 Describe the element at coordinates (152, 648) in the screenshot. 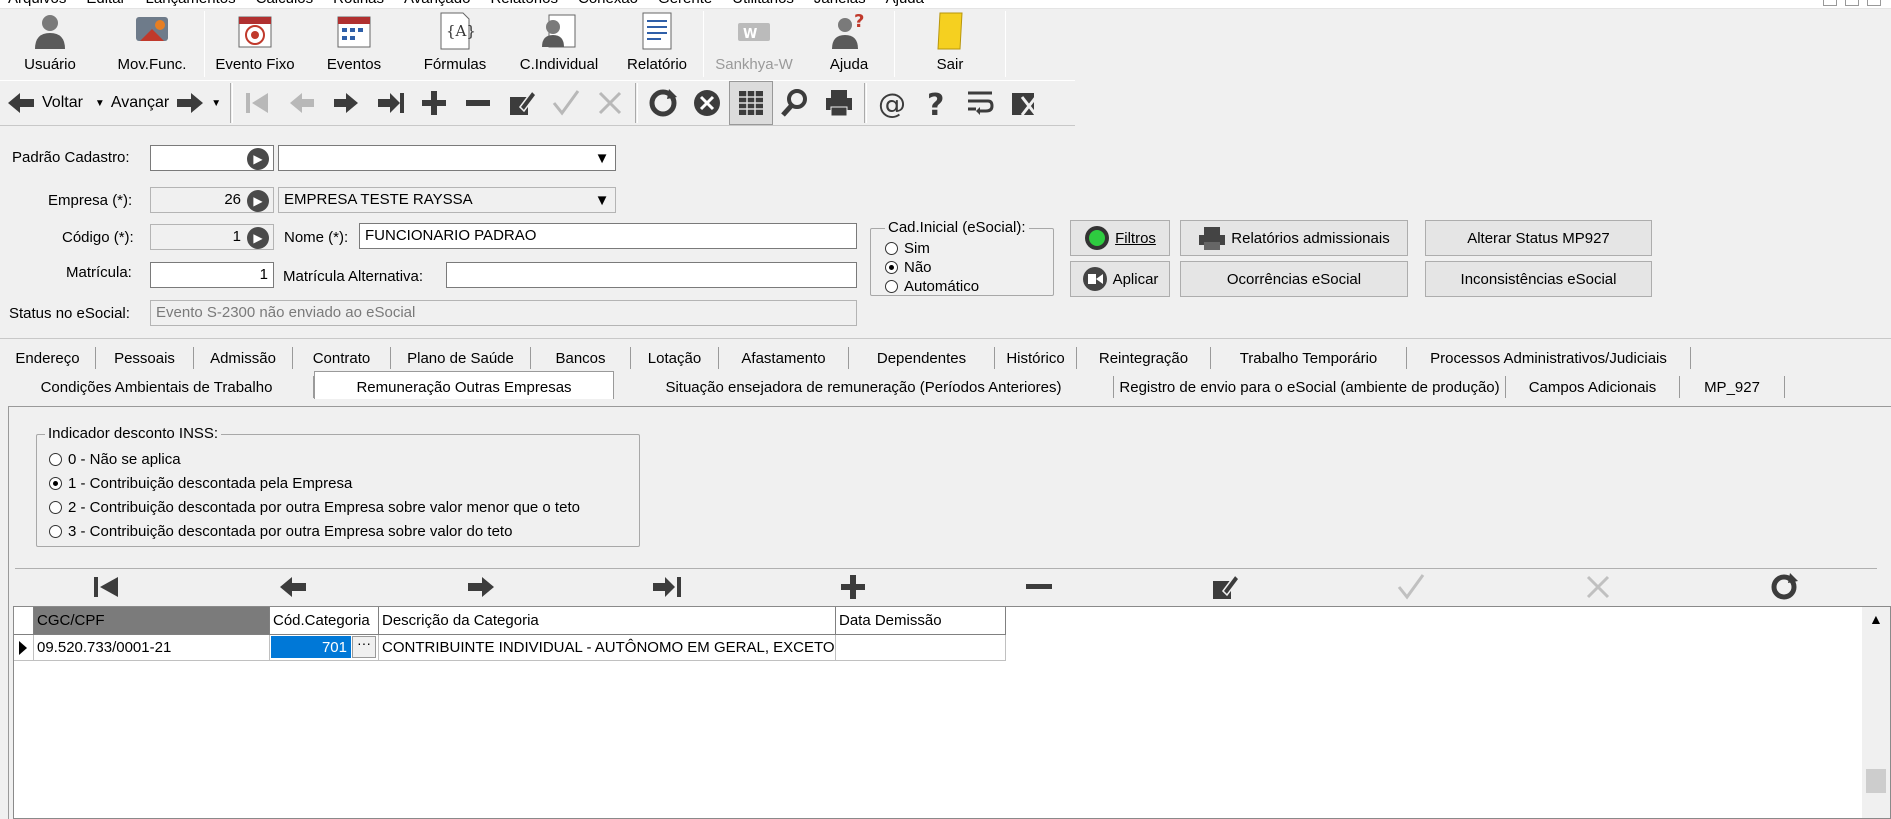

I see `cell-cgc-cpf: 09.520.733/0001-21` at that location.